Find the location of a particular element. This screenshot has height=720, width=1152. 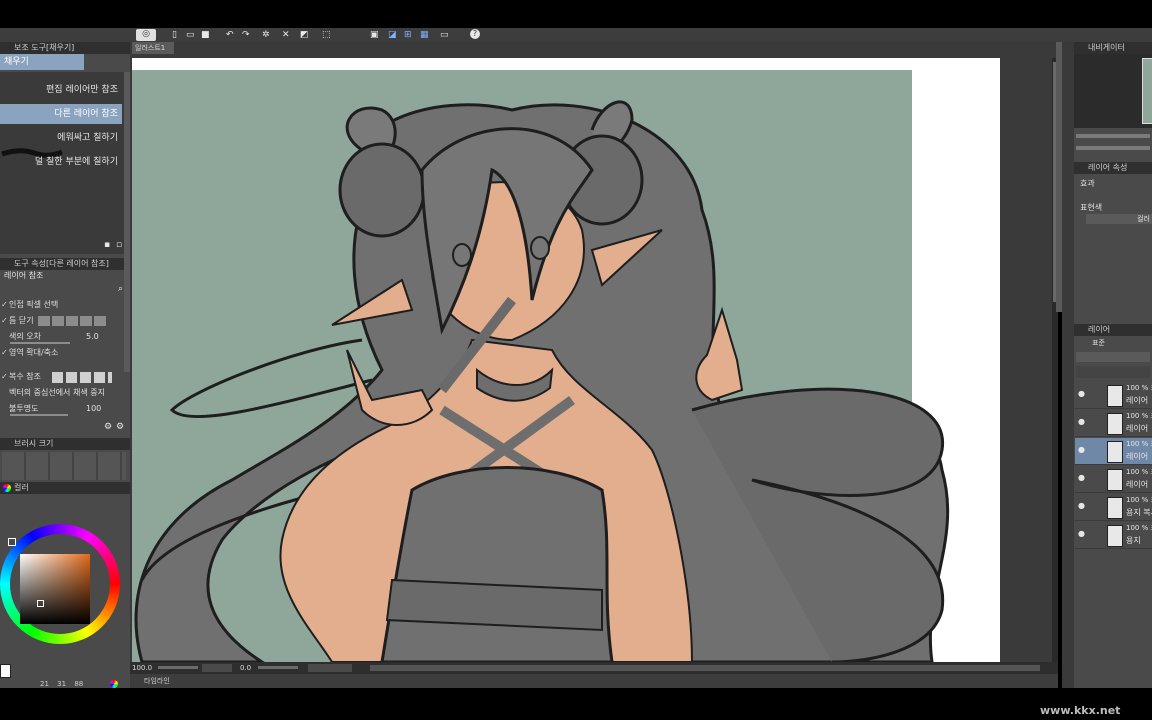

option-label: 틈 닫기 is located at coordinates (21, 320).